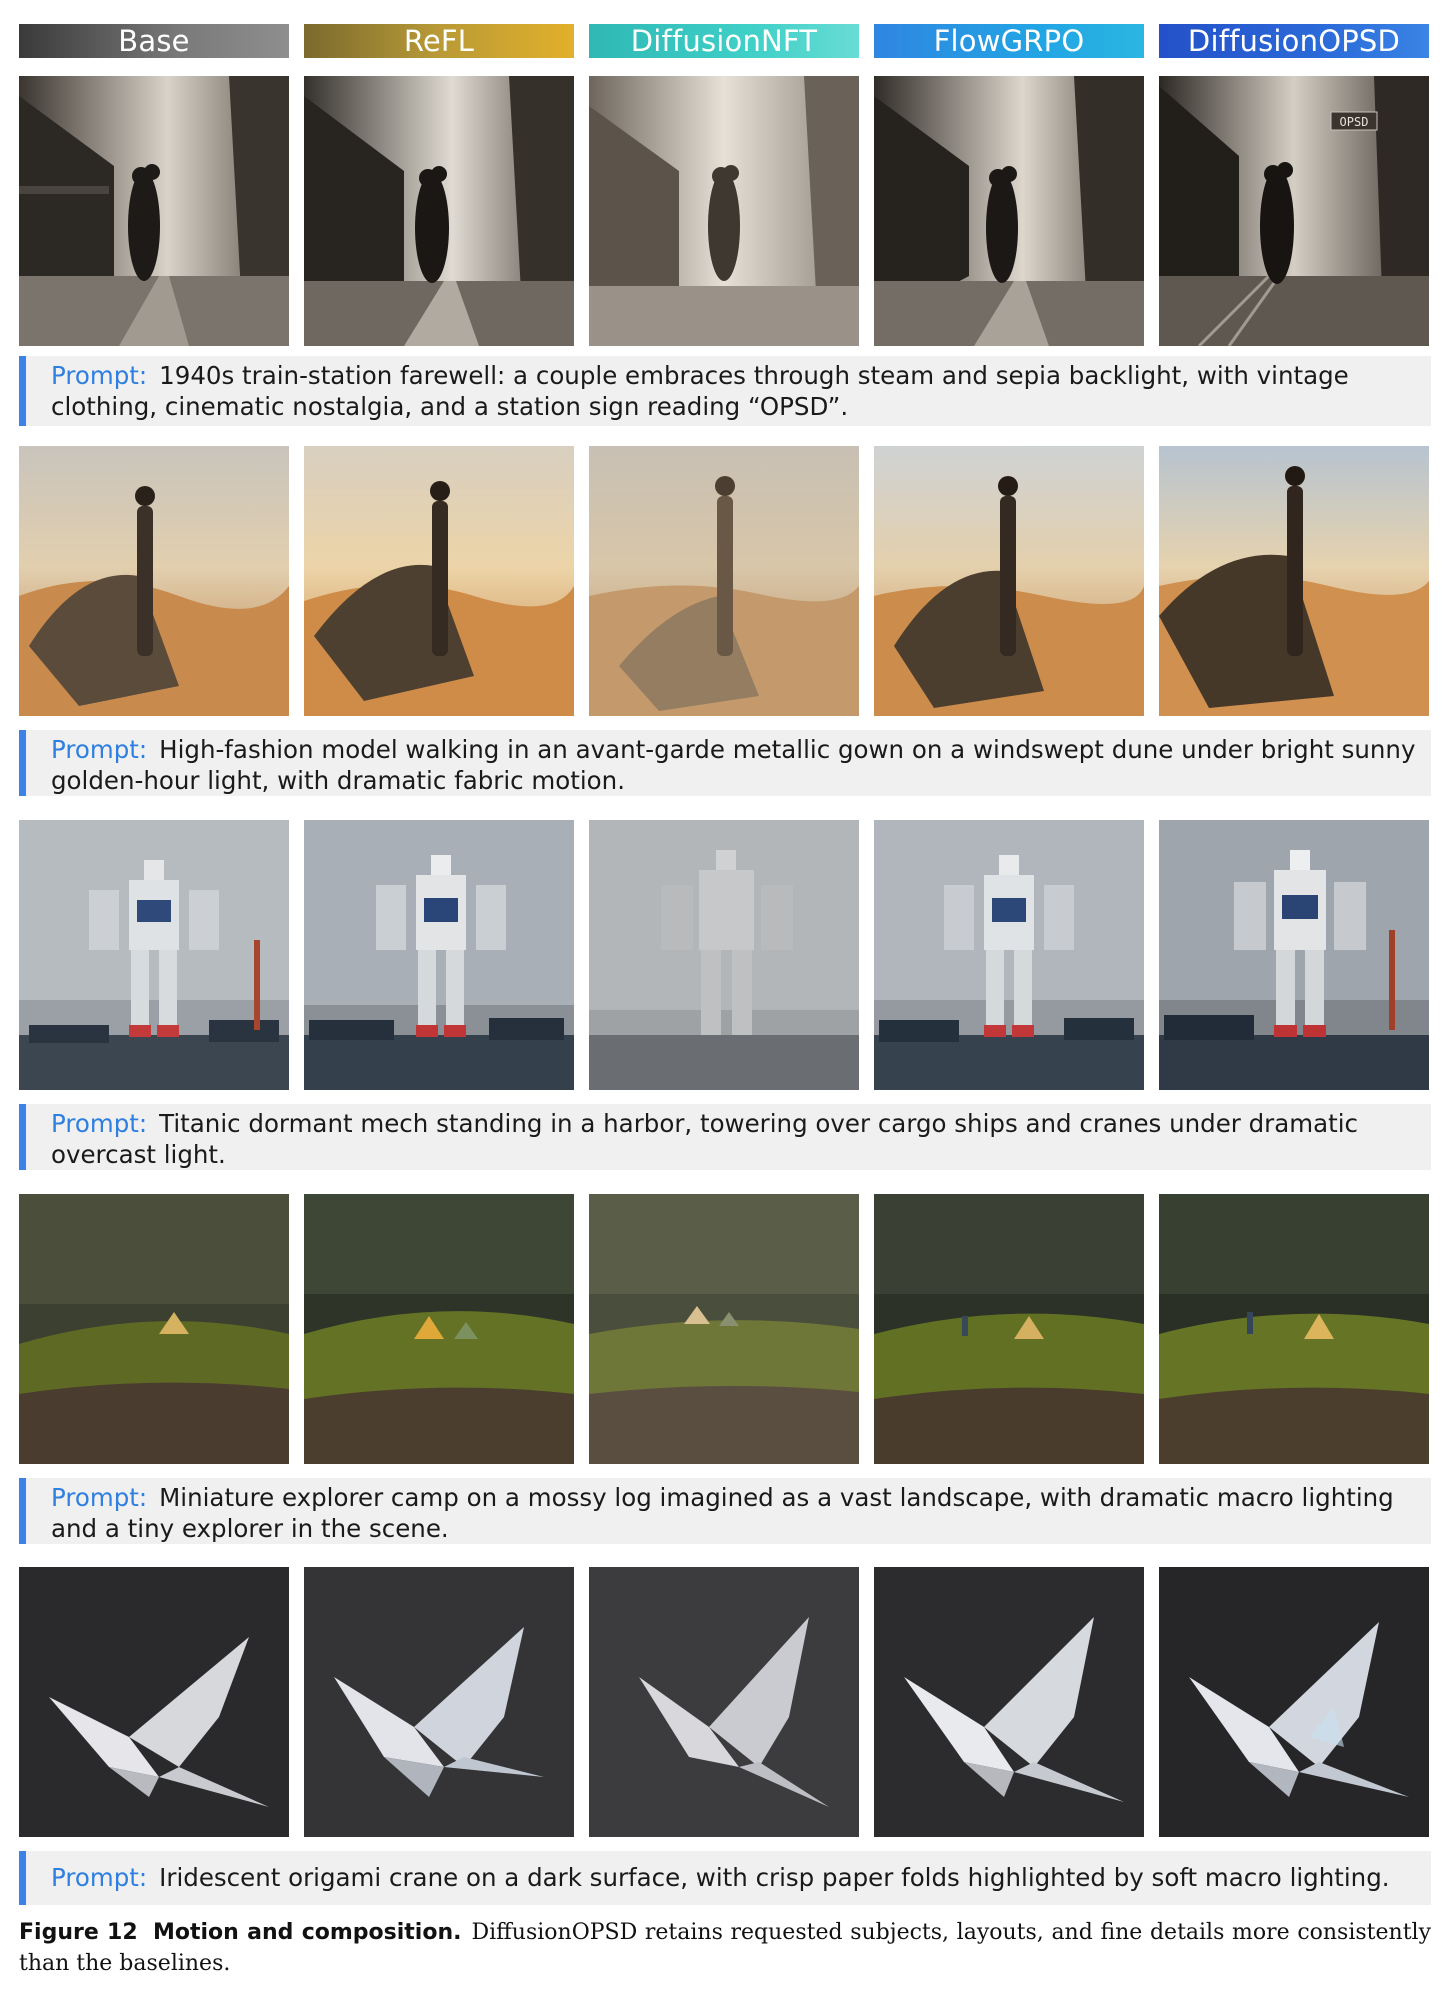 The width and height of the screenshot is (1450, 2006). I want to click on image-refl-harbor-mech, so click(439, 955).